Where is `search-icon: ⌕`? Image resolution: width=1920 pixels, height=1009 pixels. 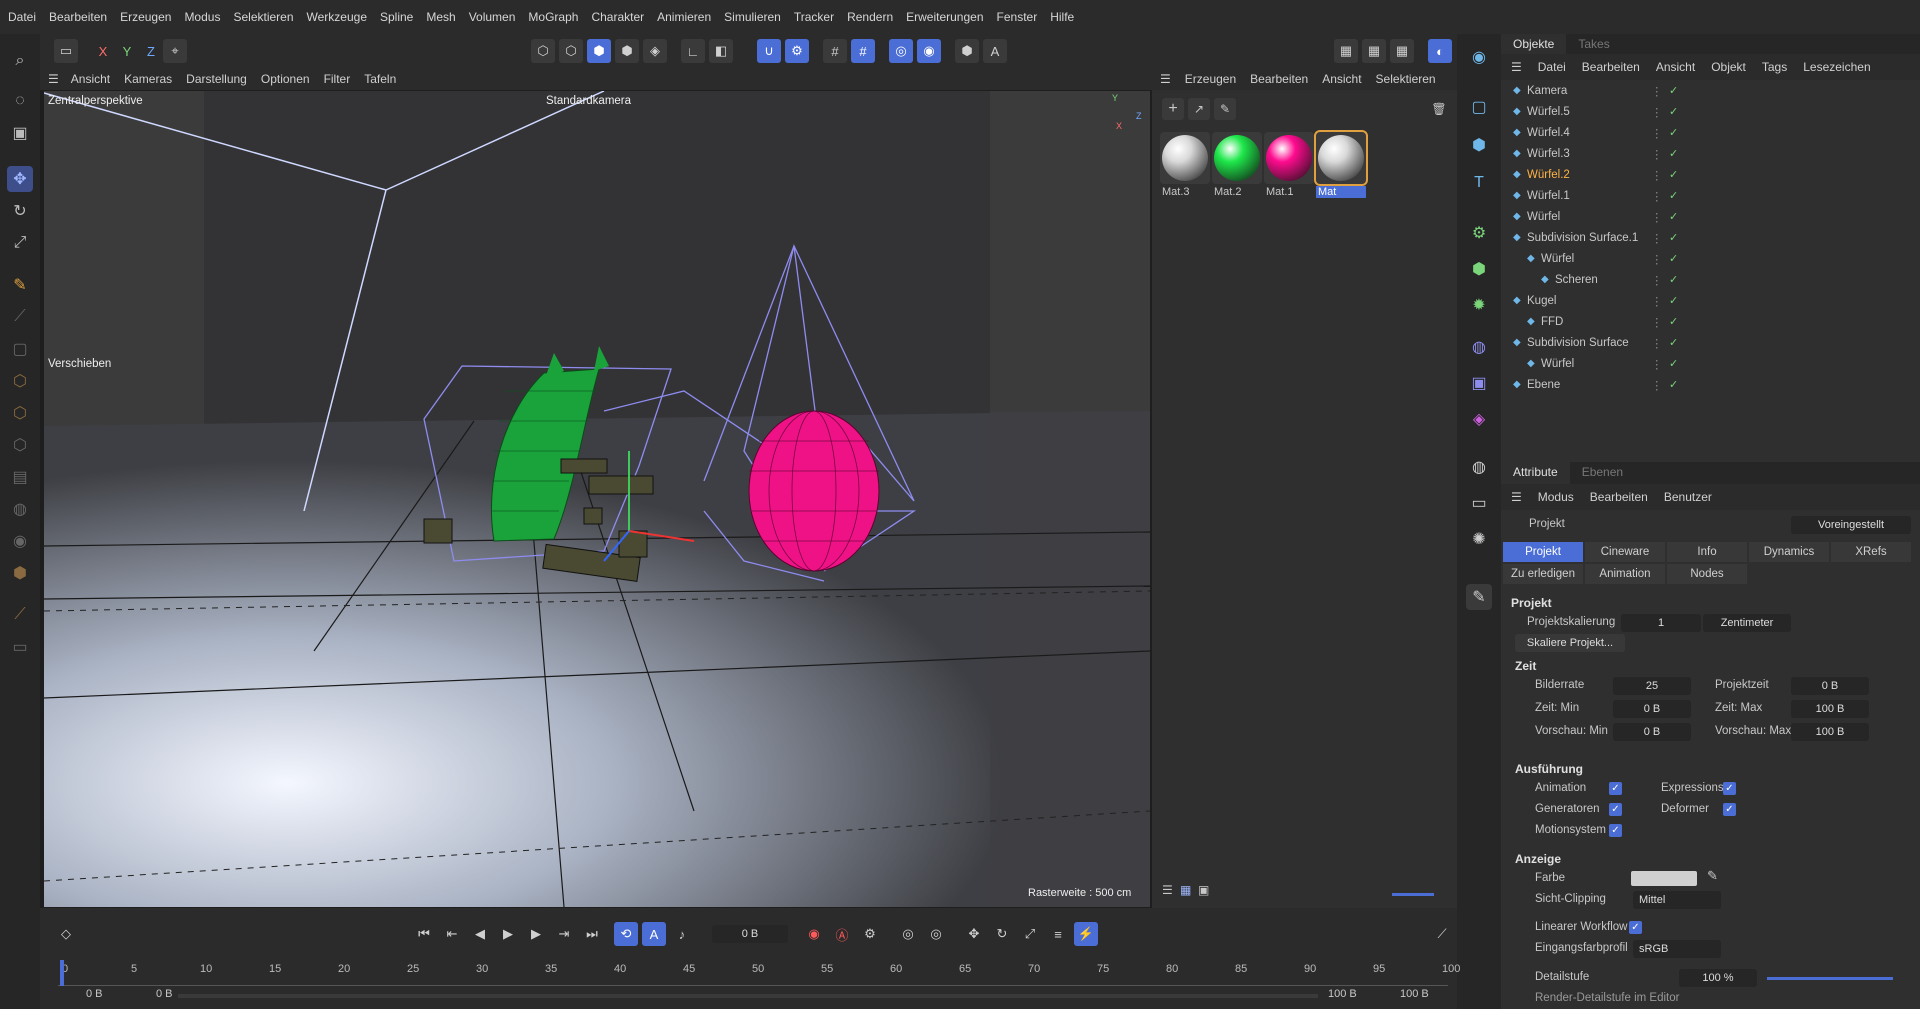
search-icon: ⌕ is located at coordinates (20, 61).